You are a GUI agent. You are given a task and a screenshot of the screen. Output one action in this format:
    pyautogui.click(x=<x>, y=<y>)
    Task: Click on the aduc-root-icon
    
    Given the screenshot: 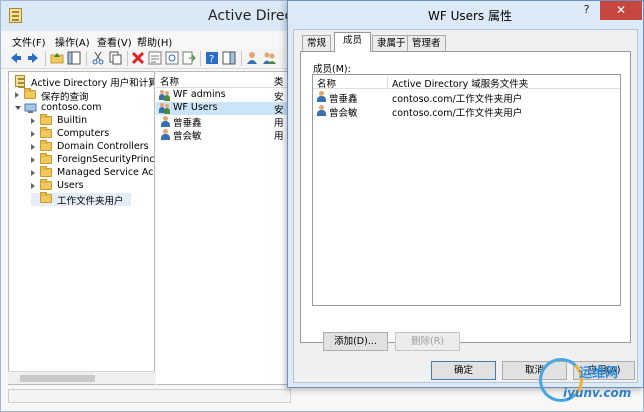 What is the action you would take?
    pyautogui.click(x=20, y=81)
    